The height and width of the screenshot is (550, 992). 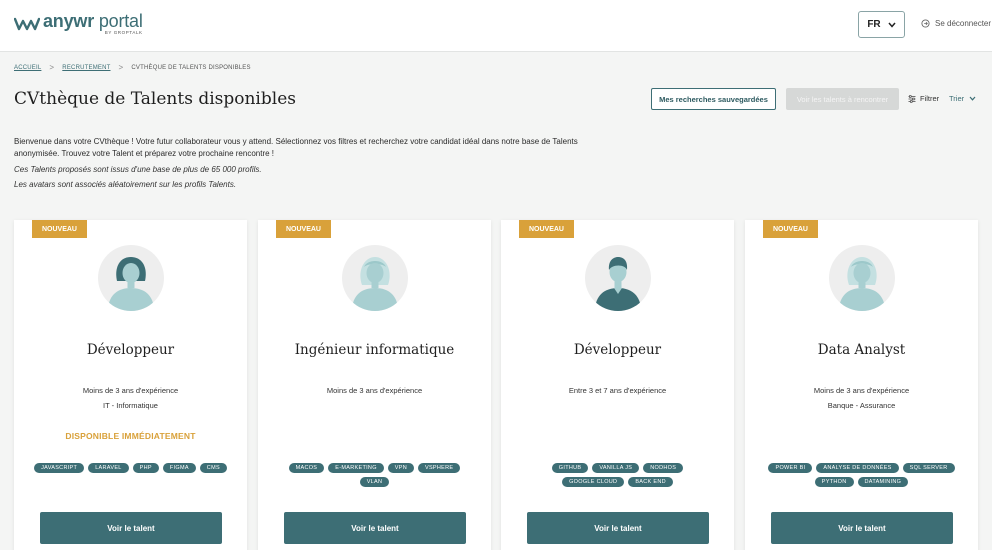 What do you see at coordinates (834, 482) in the screenshot?
I see `skill-tag: PYTHON` at bounding box center [834, 482].